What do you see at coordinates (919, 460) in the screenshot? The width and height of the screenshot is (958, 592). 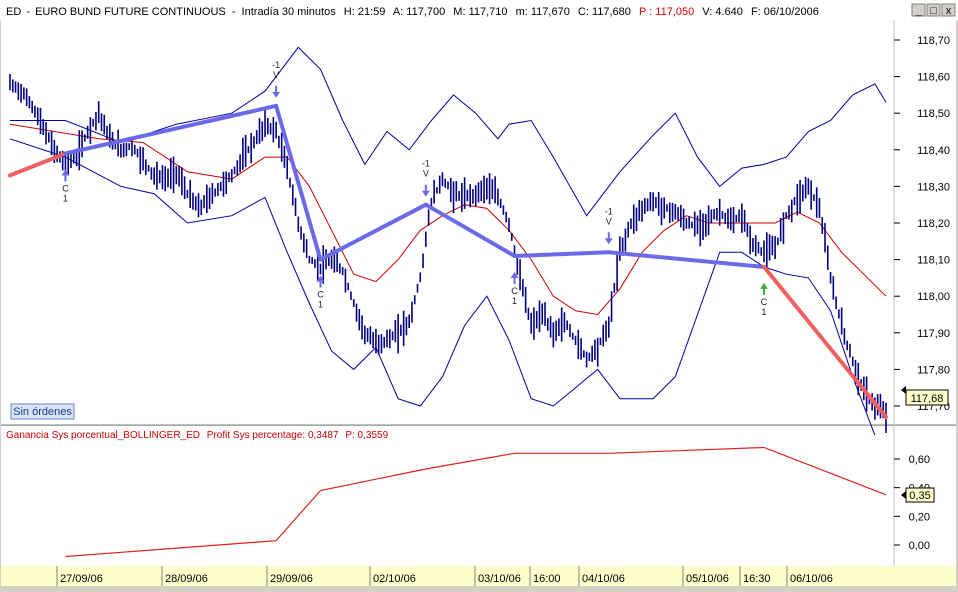 I see `equity-tick-label: 0,60` at bounding box center [919, 460].